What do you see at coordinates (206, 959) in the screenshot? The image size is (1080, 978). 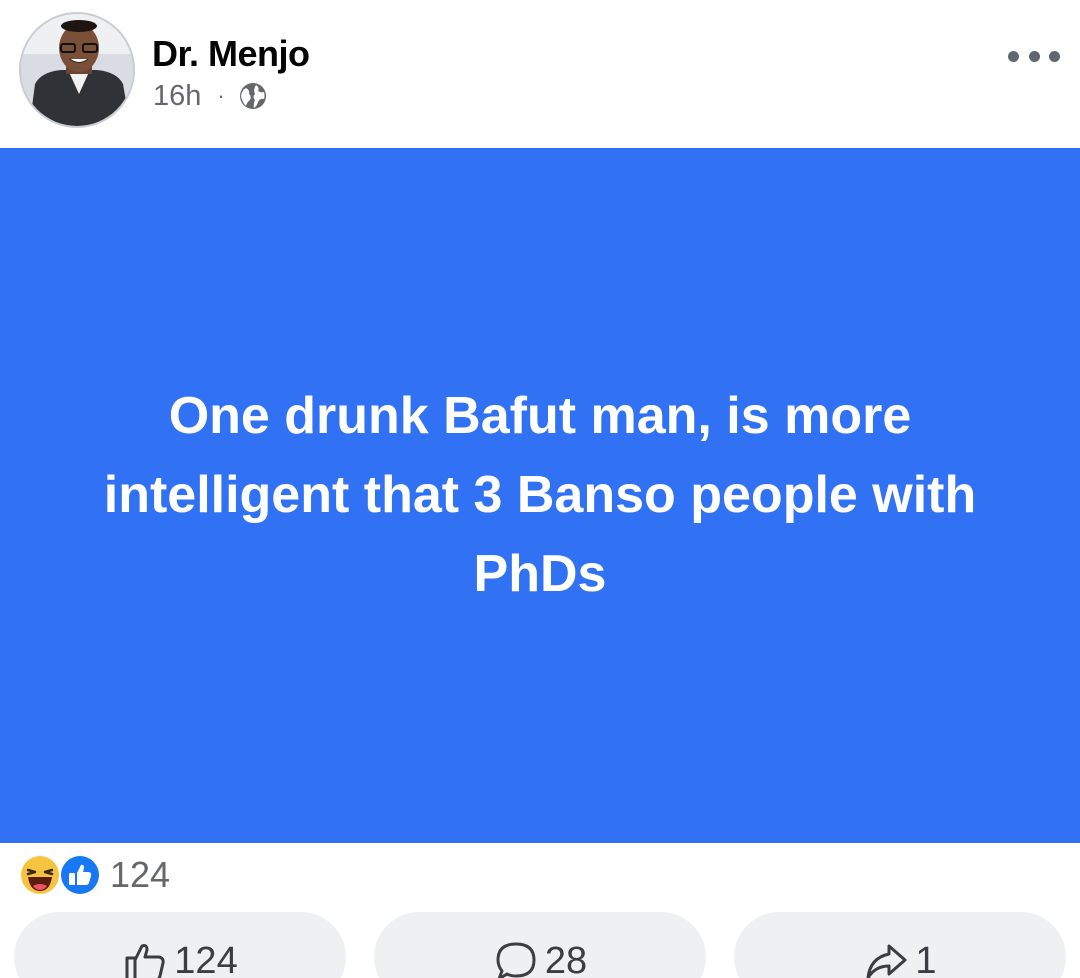 I see `like-count: 124` at bounding box center [206, 959].